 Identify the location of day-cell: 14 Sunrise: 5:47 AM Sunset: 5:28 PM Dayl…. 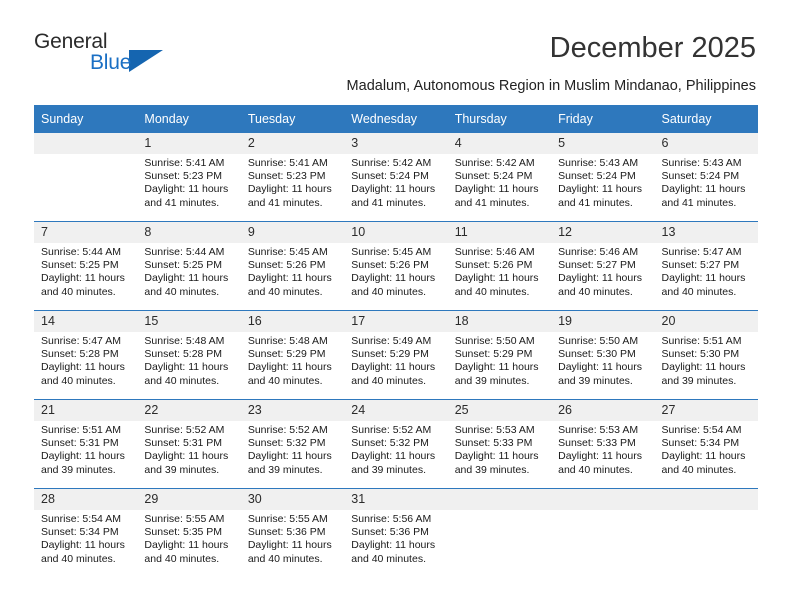
(86, 355).